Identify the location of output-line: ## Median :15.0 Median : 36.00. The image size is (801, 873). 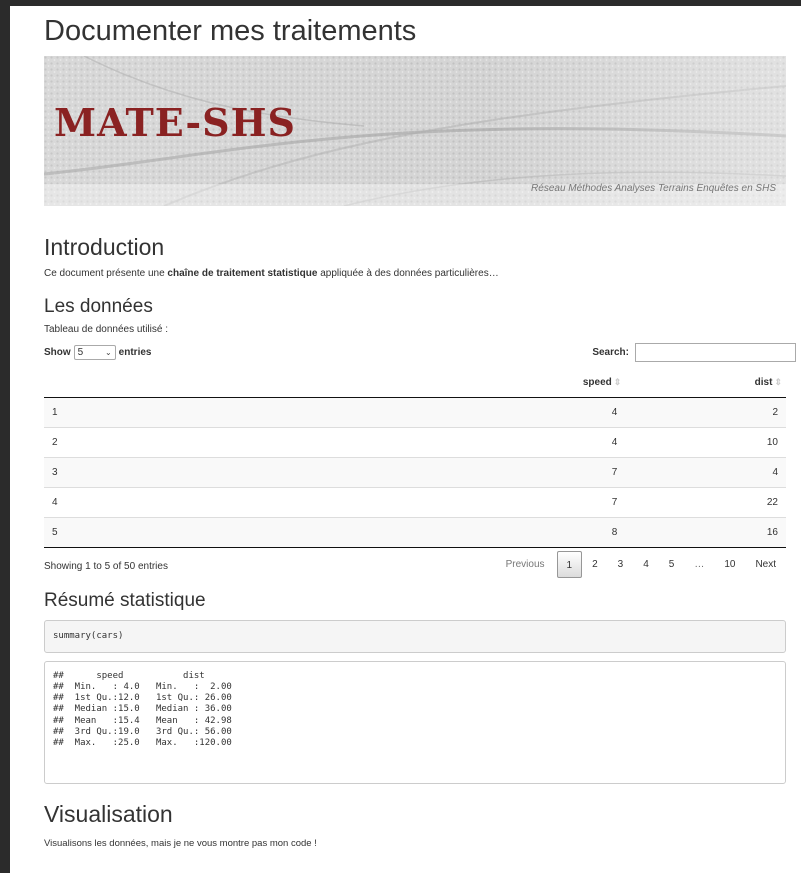
(148, 709).